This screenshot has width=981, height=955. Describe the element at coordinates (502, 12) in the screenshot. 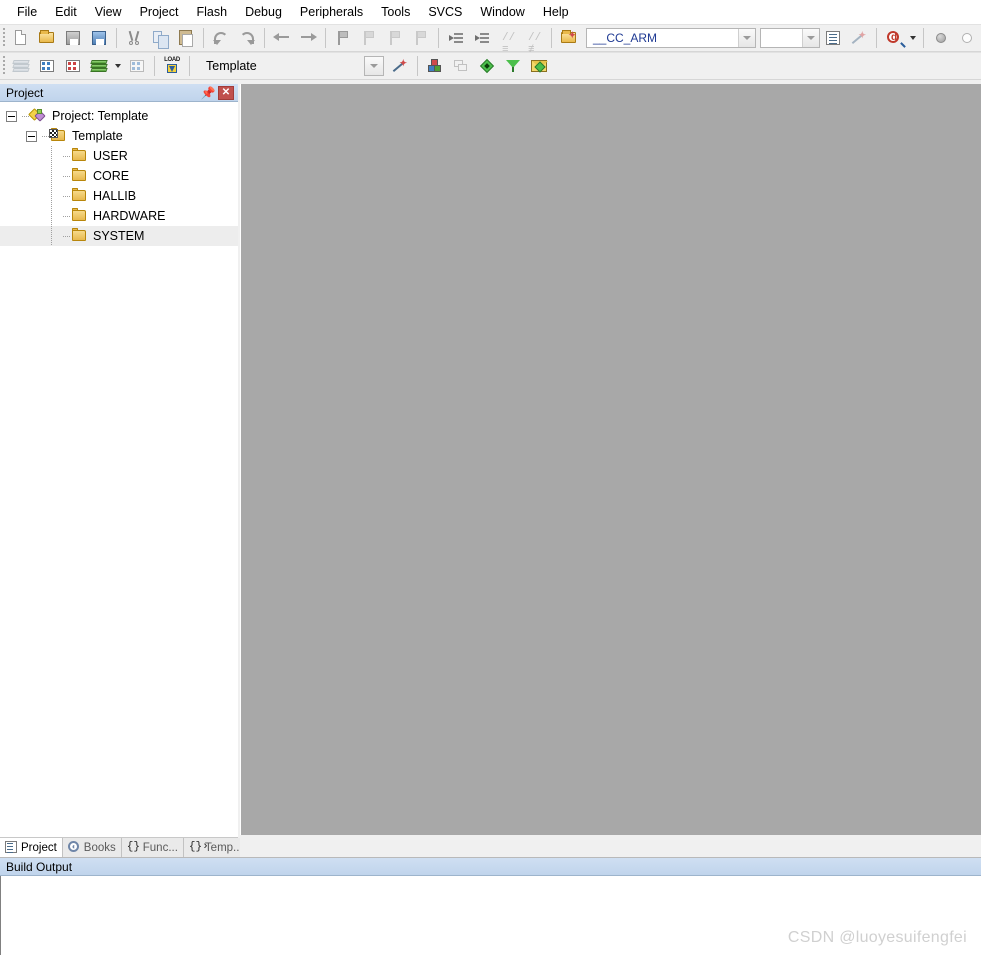

I see `menu-item-window: Window` at that location.